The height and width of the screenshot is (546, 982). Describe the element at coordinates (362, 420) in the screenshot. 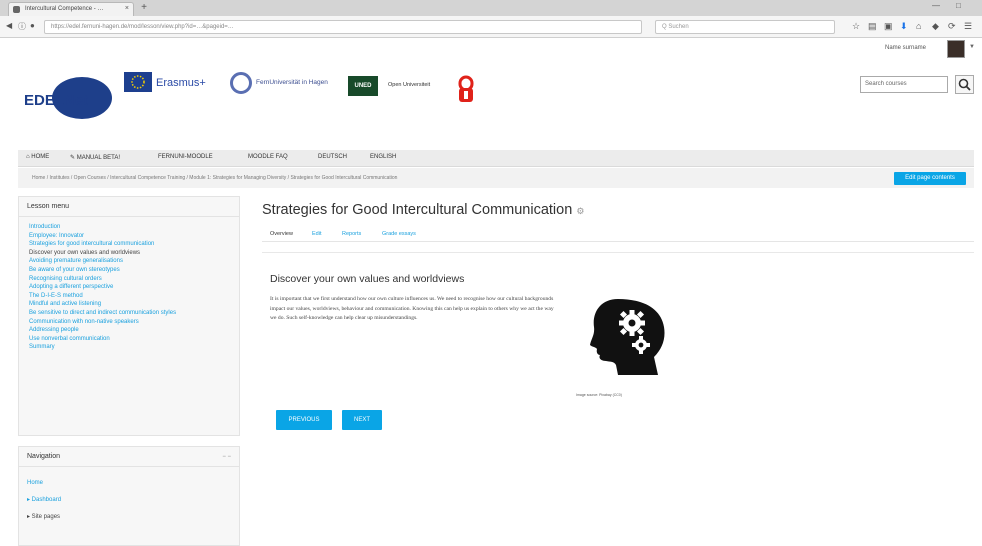

I see `next-button: NEXT` at that location.